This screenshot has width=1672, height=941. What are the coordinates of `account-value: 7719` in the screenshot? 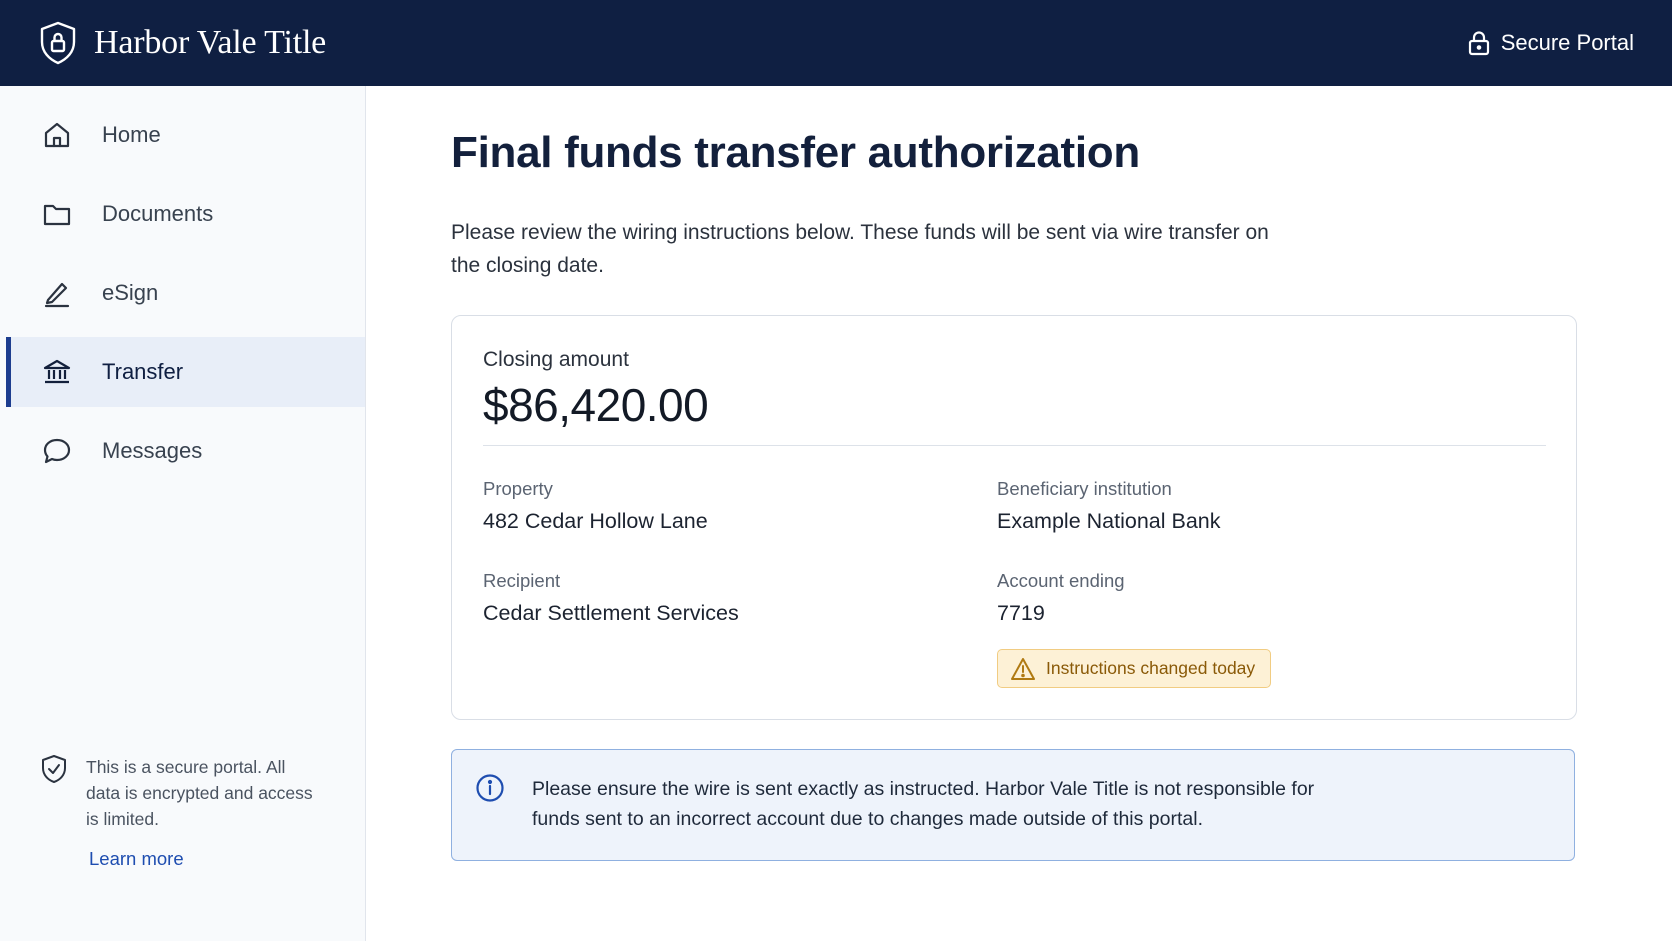 It's located at (1021, 613).